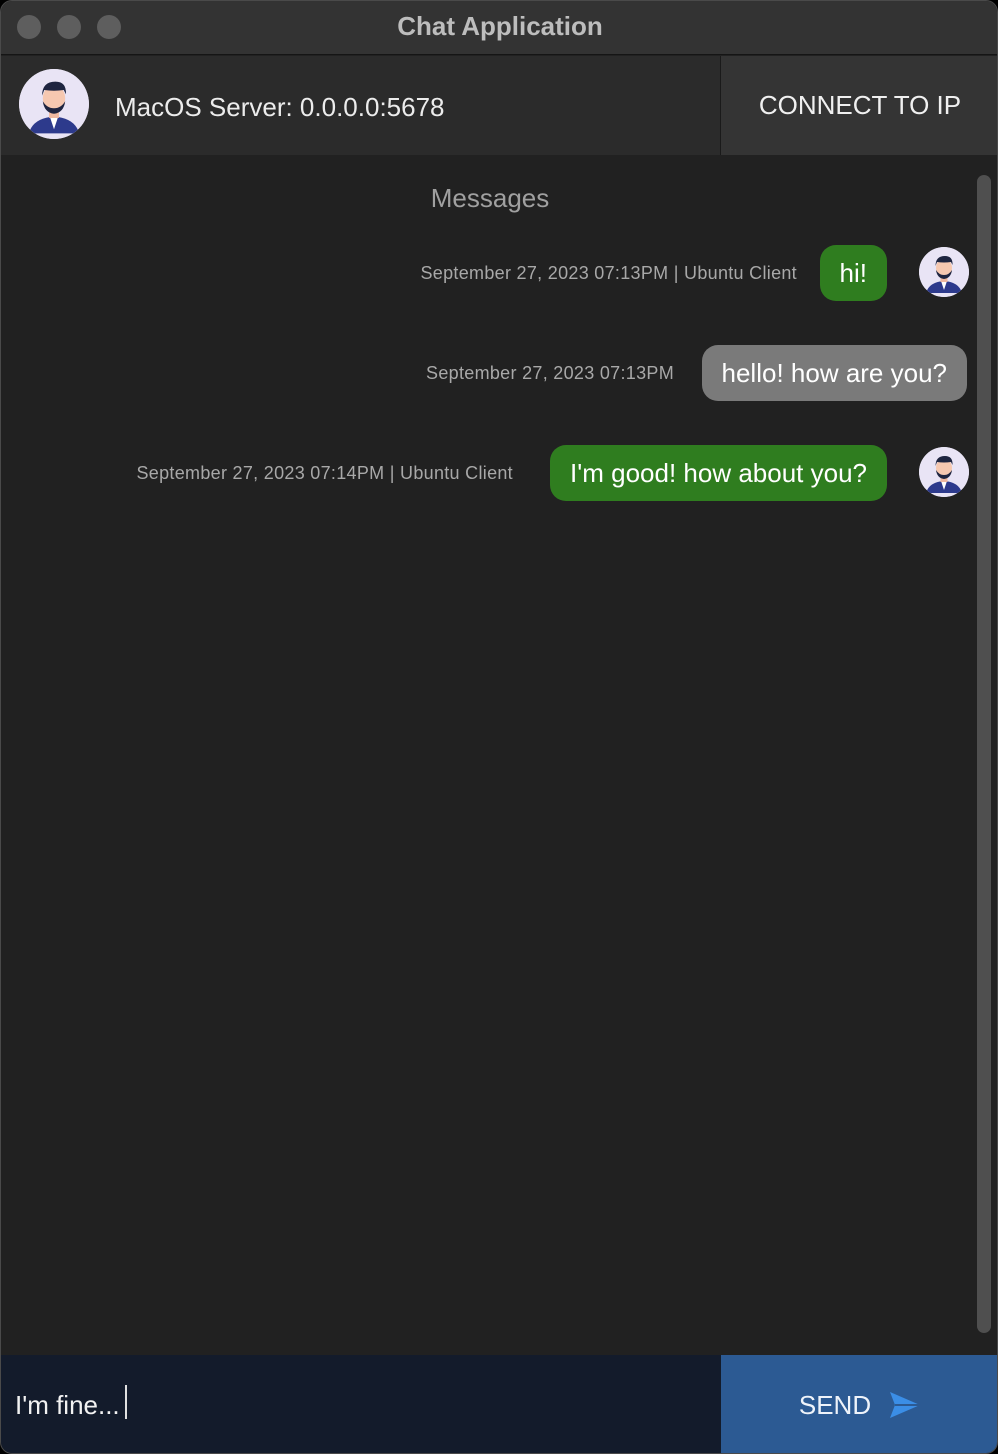  I want to click on text-caret, so click(126, 1402).